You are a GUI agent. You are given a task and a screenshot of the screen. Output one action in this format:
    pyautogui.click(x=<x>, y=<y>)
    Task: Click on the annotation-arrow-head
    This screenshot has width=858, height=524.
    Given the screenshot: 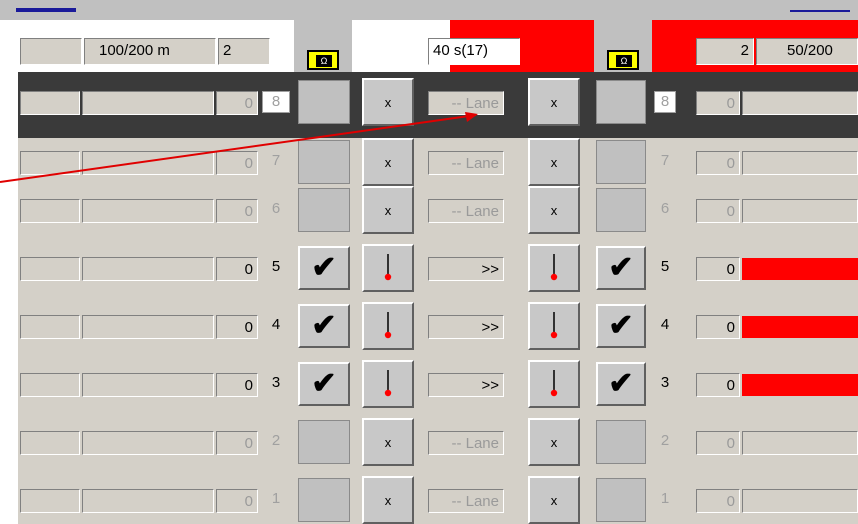 What is the action you would take?
    pyautogui.click(x=471, y=117)
    